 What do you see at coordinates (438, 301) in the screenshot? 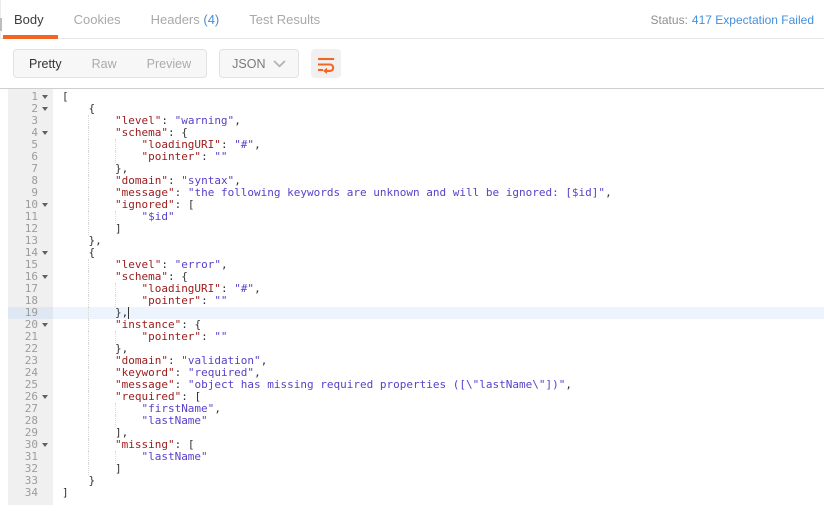
I see `code-text: "pointer": ""` at bounding box center [438, 301].